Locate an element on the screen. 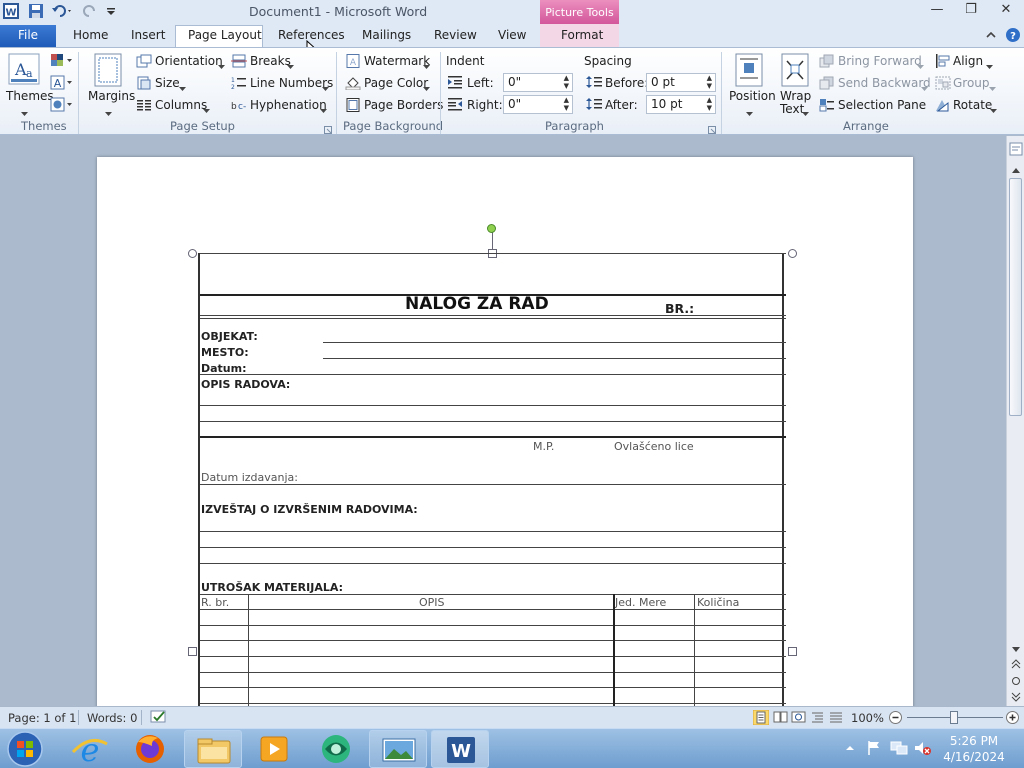 The width and height of the screenshot is (1024, 768). margins-dropdown-icon is located at coordinates (109, 113).